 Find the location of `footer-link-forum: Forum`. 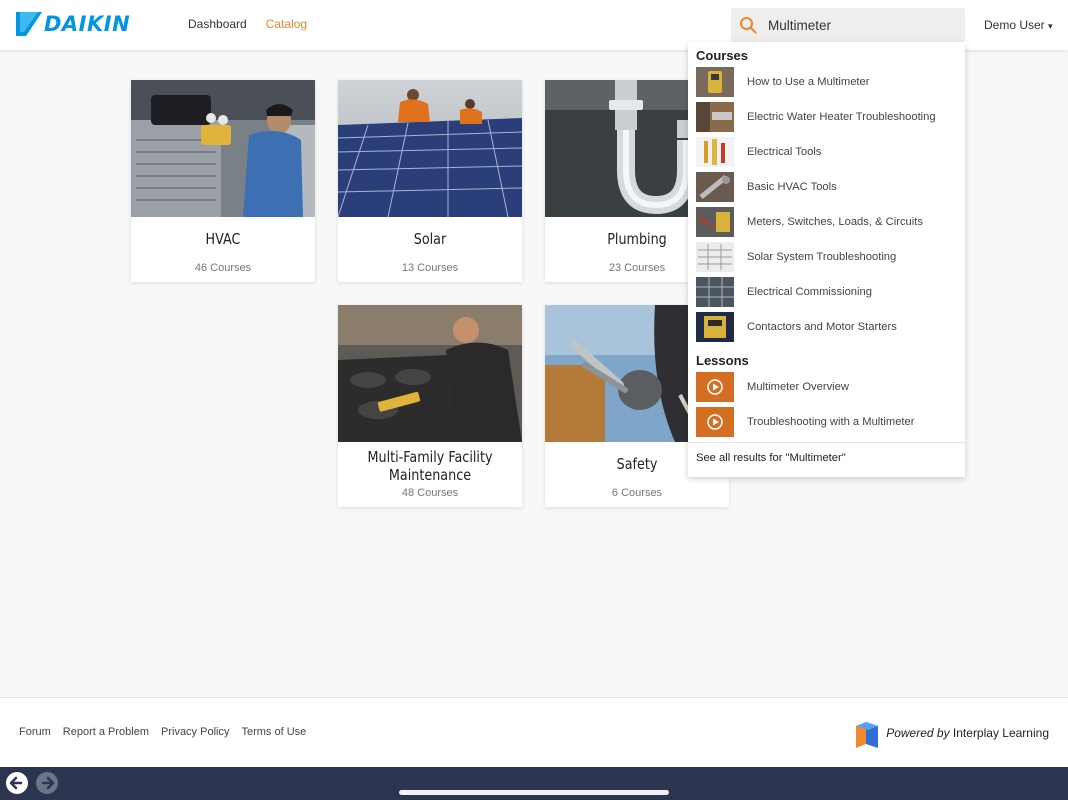

footer-link-forum: Forum is located at coordinates (35, 732).